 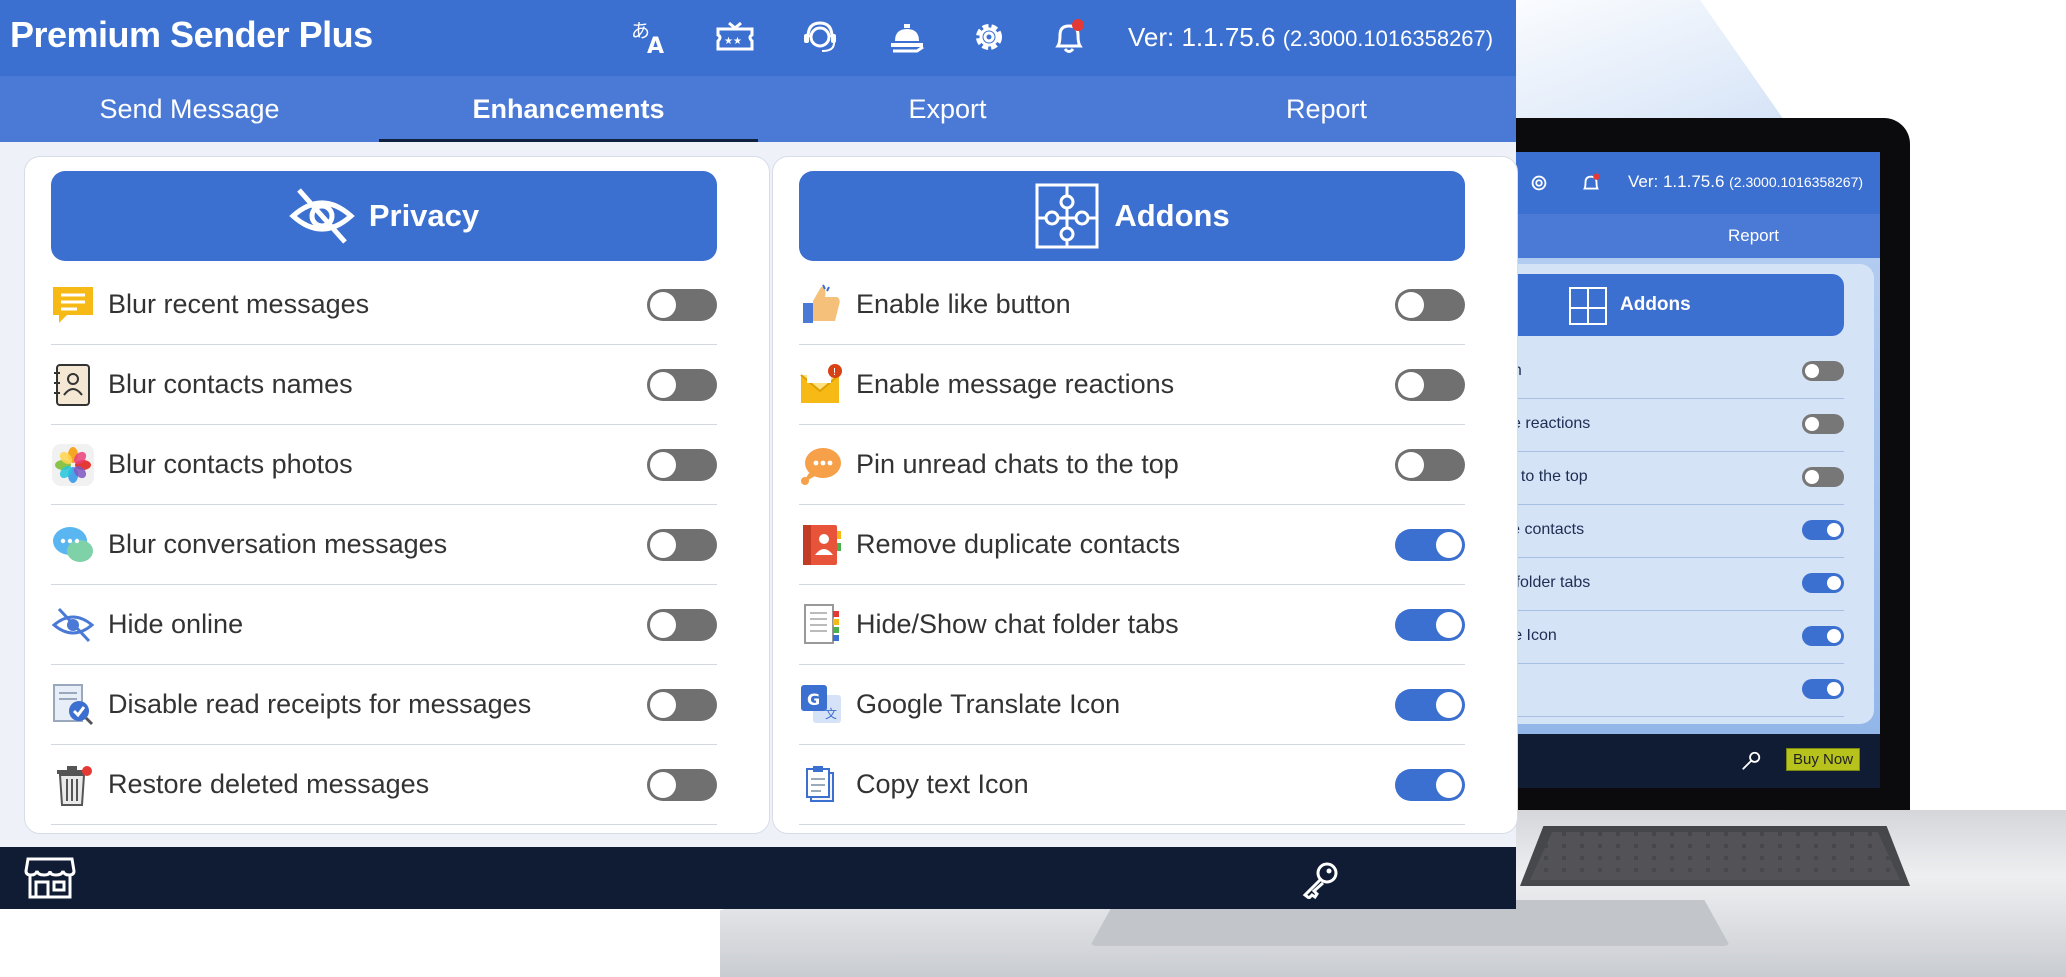 What do you see at coordinates (1746, 181) in the screenshot?
I see `mini-version: Ver: 1.1.75.6 (2.3000.1016358267)` at bounding box center [1746, 181].